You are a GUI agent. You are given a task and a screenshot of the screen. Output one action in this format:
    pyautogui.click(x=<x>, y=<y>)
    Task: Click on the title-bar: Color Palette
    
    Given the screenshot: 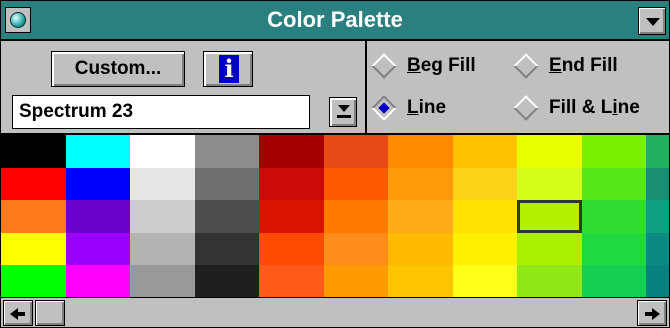 What is the action you would take?
    pyautogui.click(x=335, y=21)
    